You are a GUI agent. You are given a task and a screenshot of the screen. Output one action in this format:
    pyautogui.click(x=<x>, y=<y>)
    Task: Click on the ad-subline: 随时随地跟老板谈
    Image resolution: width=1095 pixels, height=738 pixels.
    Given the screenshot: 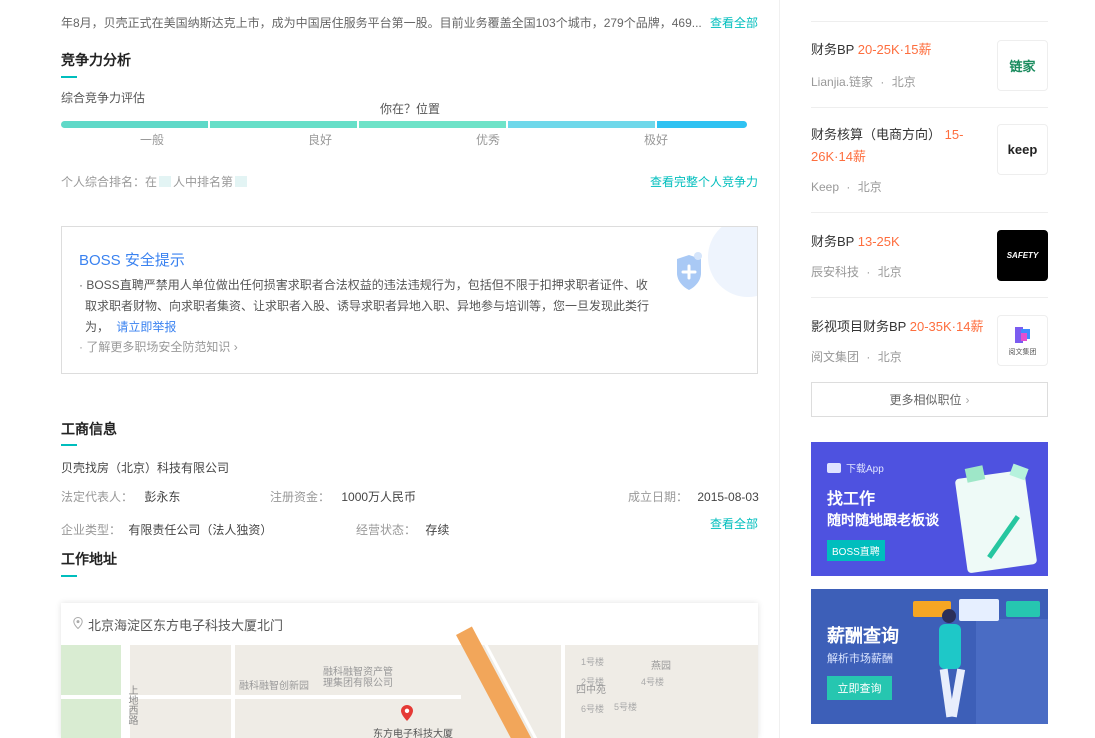 What is the action you would take?
    pyautogui.click(x=883, y=520)
    